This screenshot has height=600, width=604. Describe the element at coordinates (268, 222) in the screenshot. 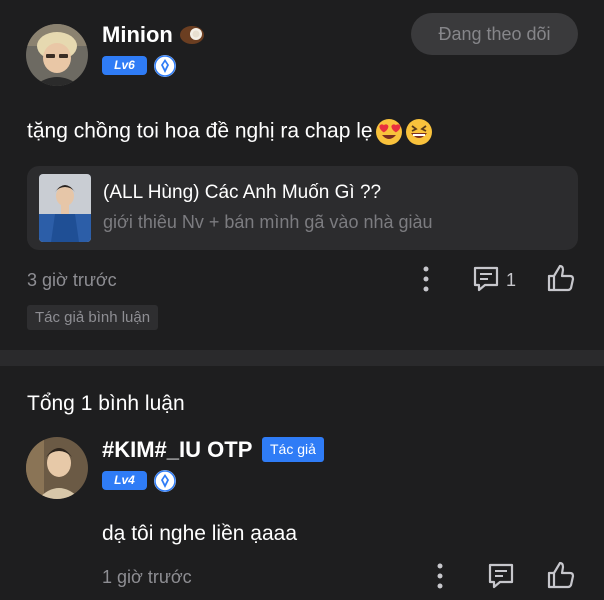

I see `story-description: giới thiêu Nv + bán mình gã vào nhà giàu` at that location.